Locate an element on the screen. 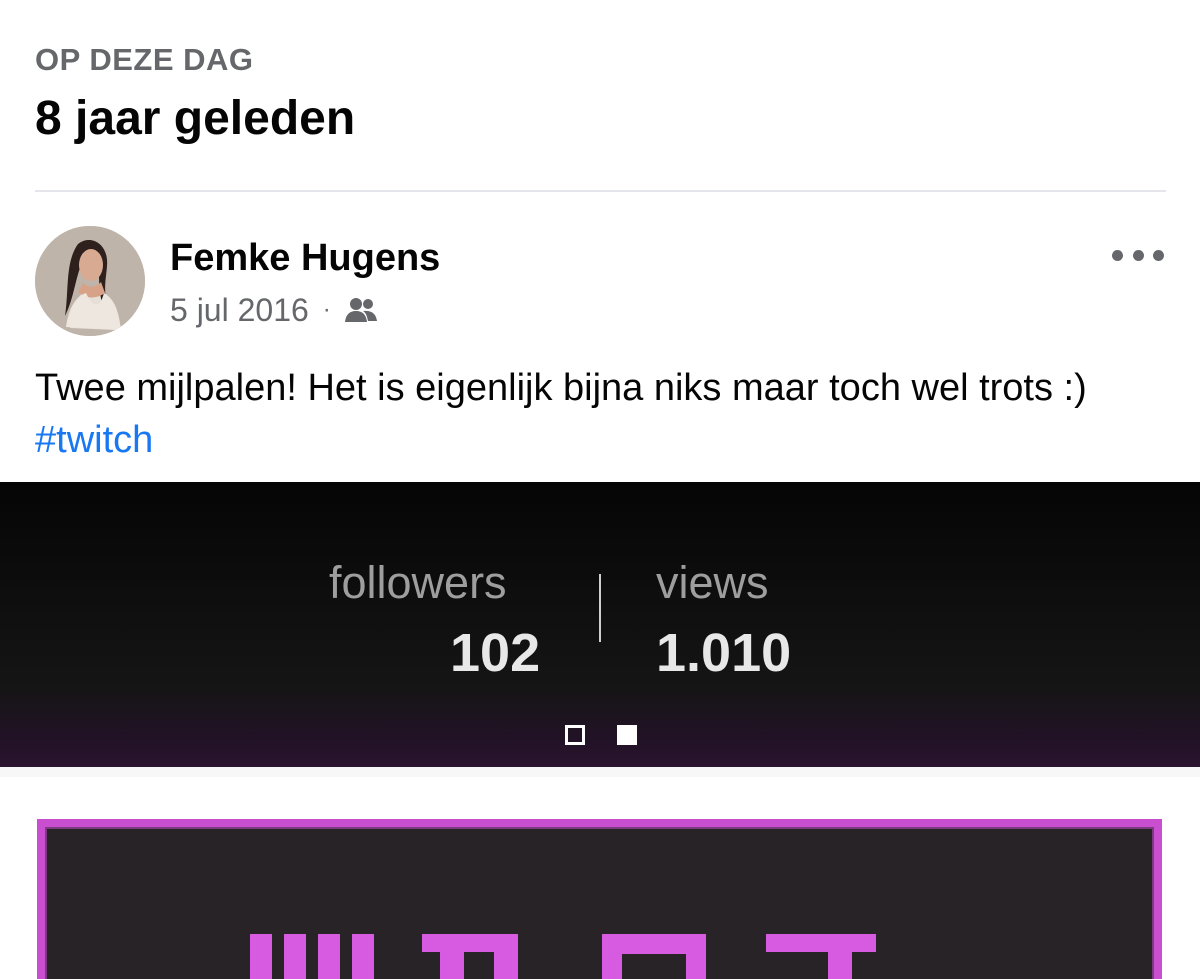 The width and height of the screenshot is (1200, 979). memory-years-ago: 8 jaar geleden is located at coordinates (195, 118).